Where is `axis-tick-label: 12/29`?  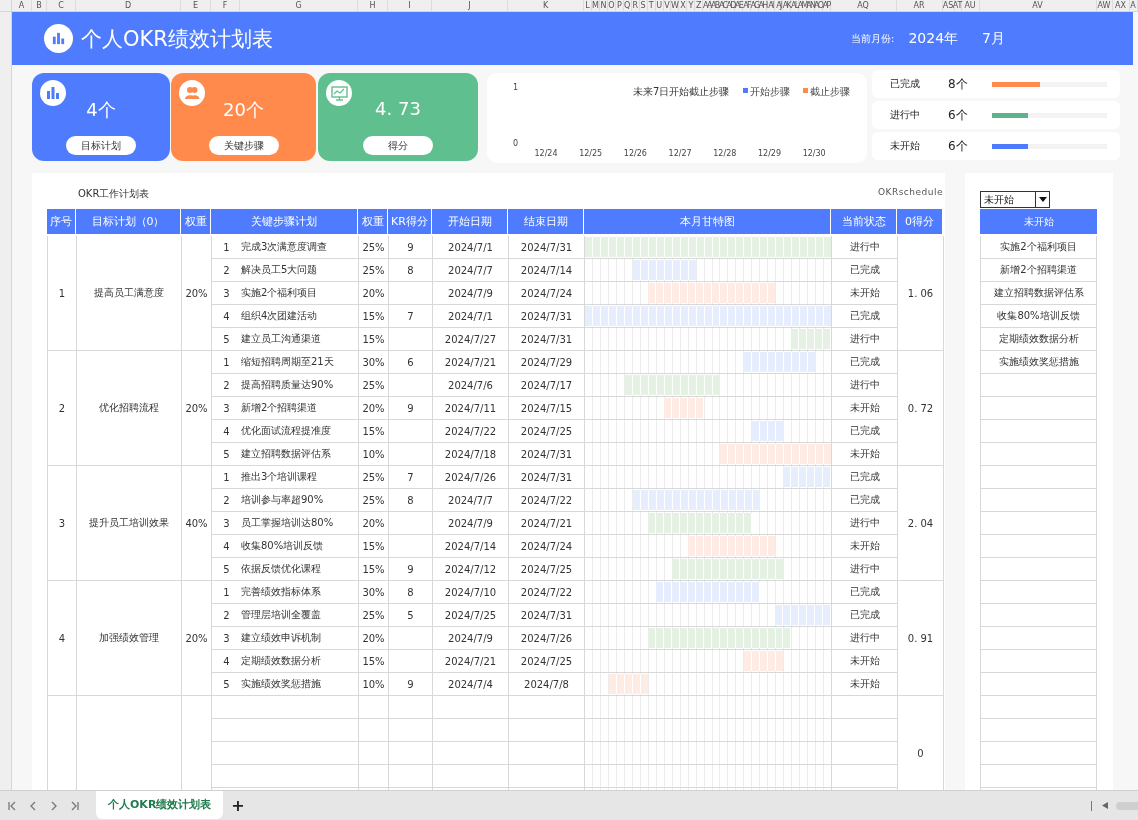
axis-tick-label: 12/29 is located at coordinates (769, 153).